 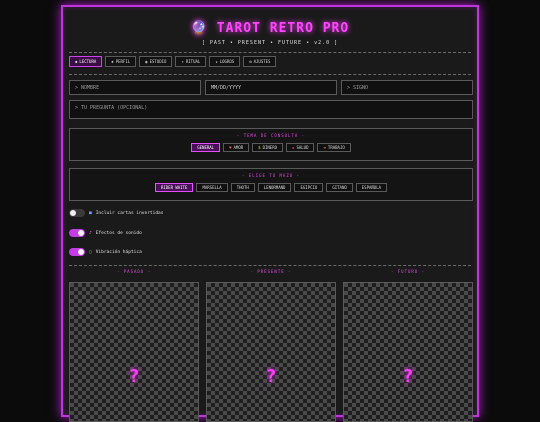 I want to click on divider-cards, so click(x=270, y=265).